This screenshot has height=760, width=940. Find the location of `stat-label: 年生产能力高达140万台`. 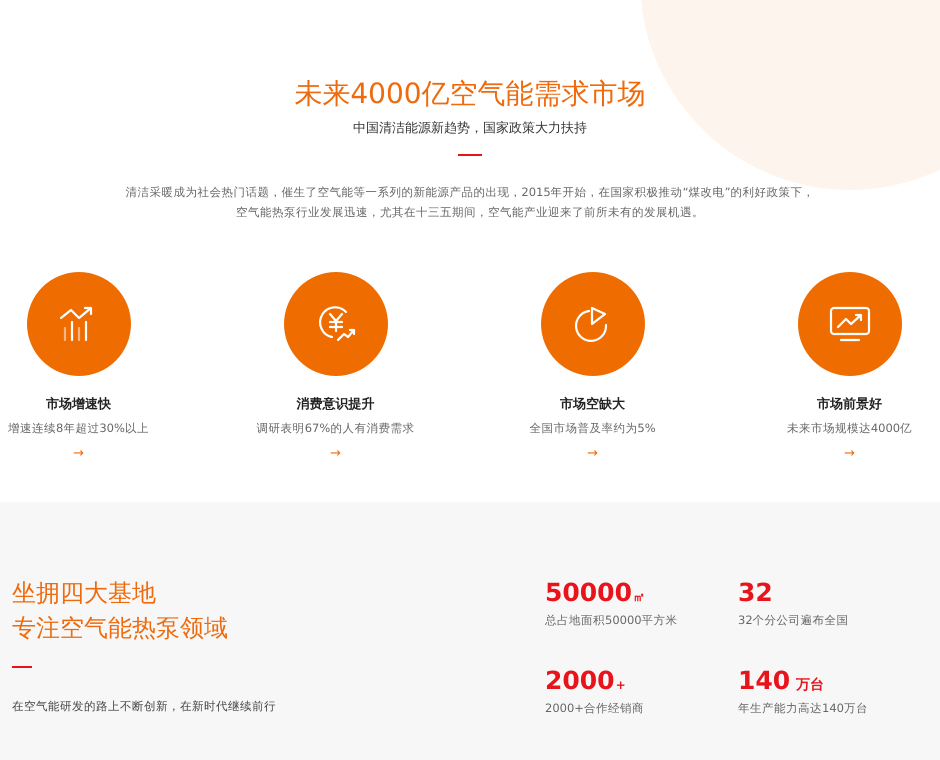

stat-label: 年生产能力高达140万台 is located at coordinates (803, 708).